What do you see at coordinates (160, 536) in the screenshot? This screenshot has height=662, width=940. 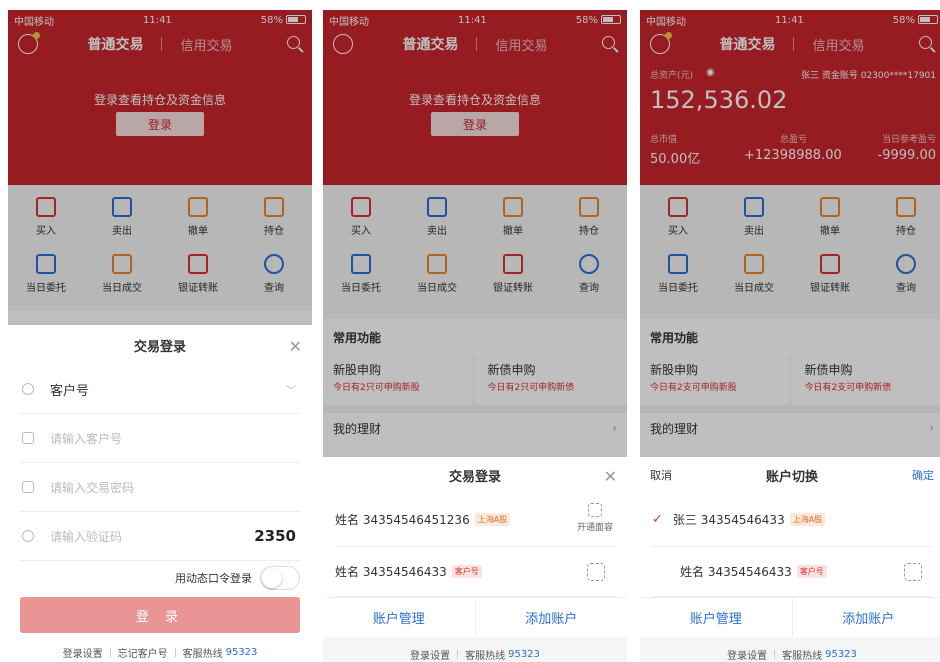 I see `captcha-input: 请输入验证码 2350` at bounding box center [160, 536].